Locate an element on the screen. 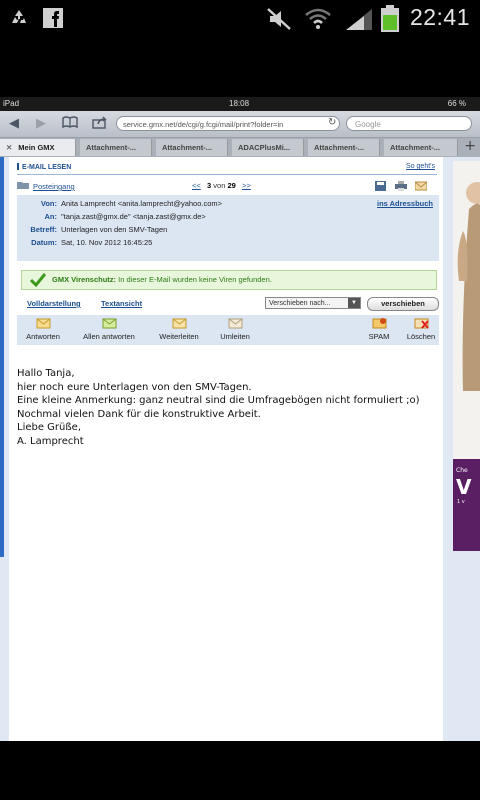 The image size is (480, 800). ad-text-small: 1 v is located at coordinates (461, 502).